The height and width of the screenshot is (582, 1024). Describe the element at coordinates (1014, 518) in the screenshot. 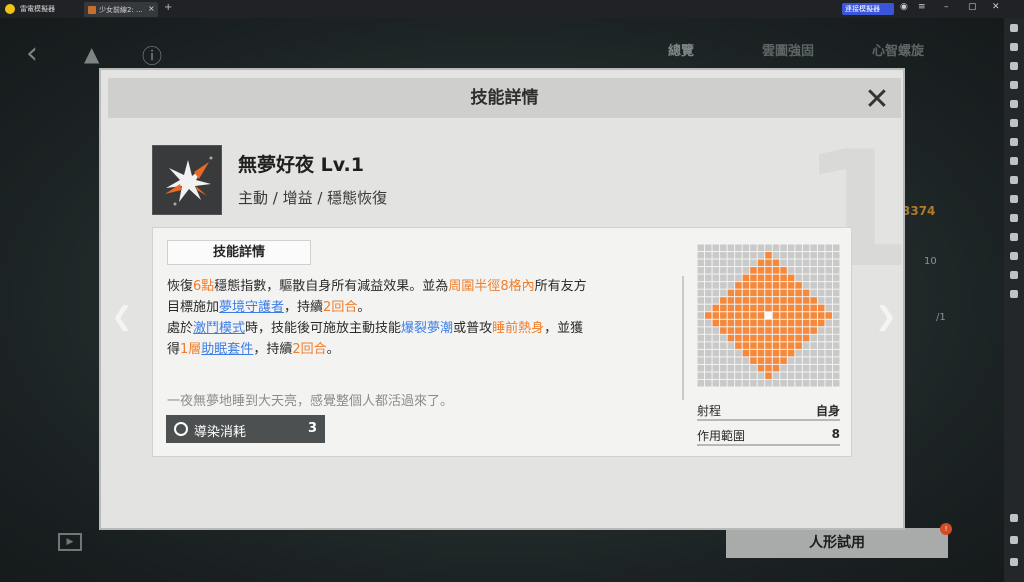

I see `sidebar-back-icon` at that location.